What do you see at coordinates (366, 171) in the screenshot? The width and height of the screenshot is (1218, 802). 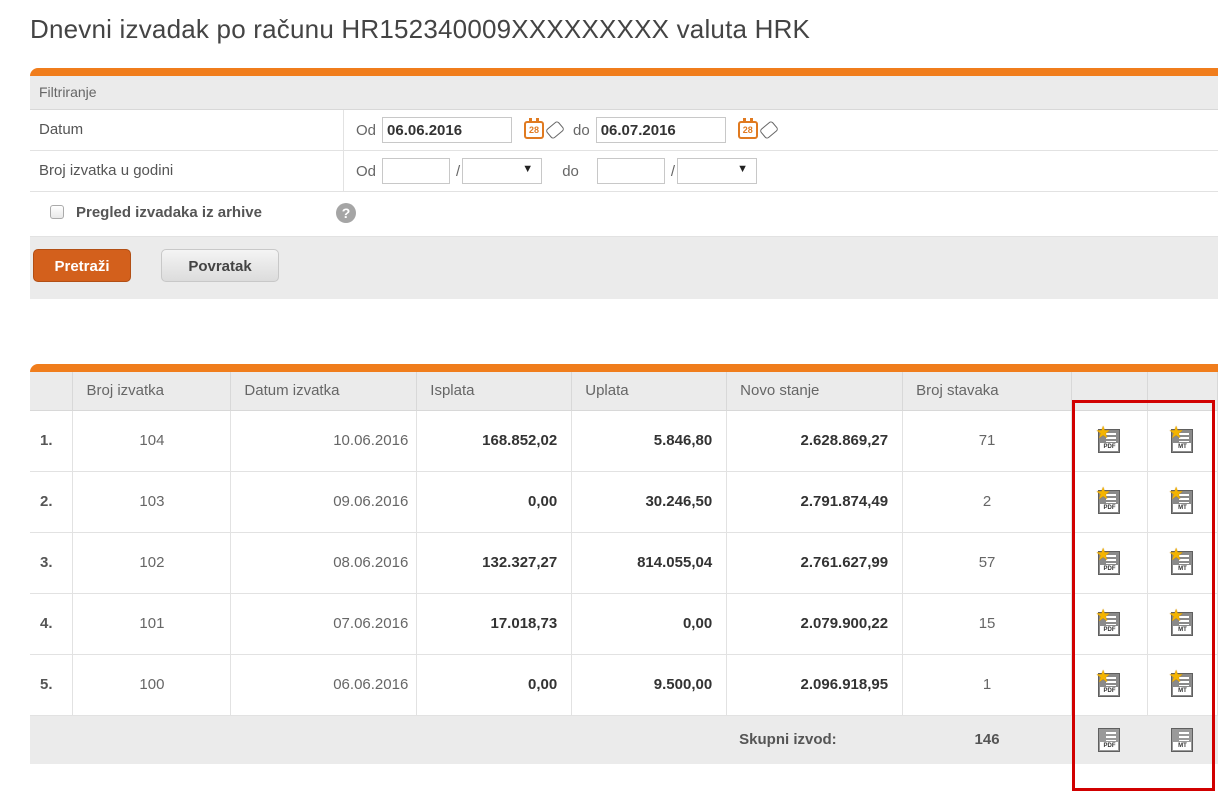 I see `number-from-label: Od` at bounding box center [366, 171].